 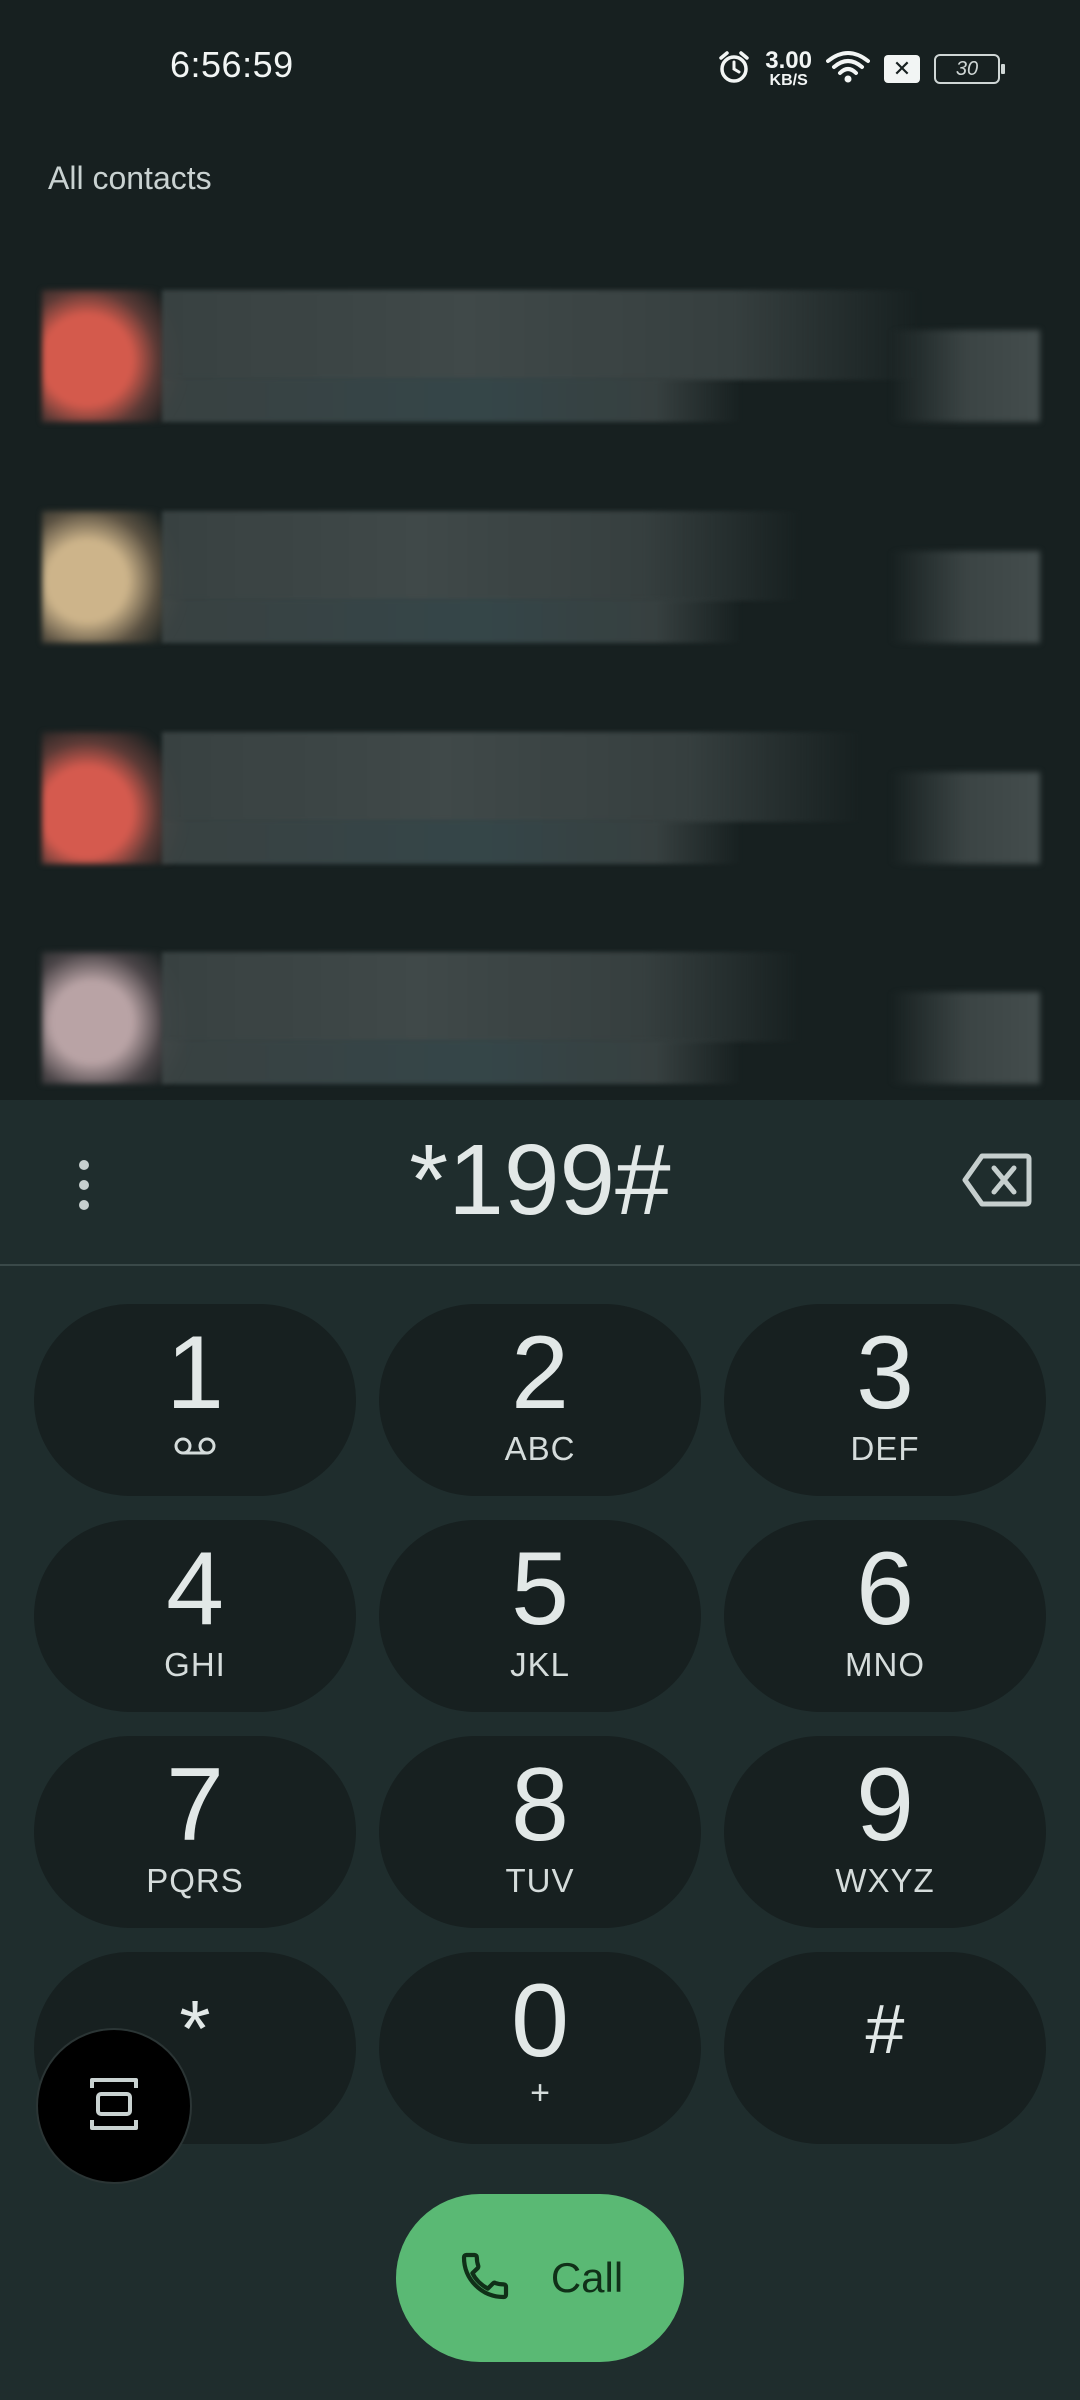 I want to click on dialpad-key-5: 5 JKL, so click(x=540, y=1616).